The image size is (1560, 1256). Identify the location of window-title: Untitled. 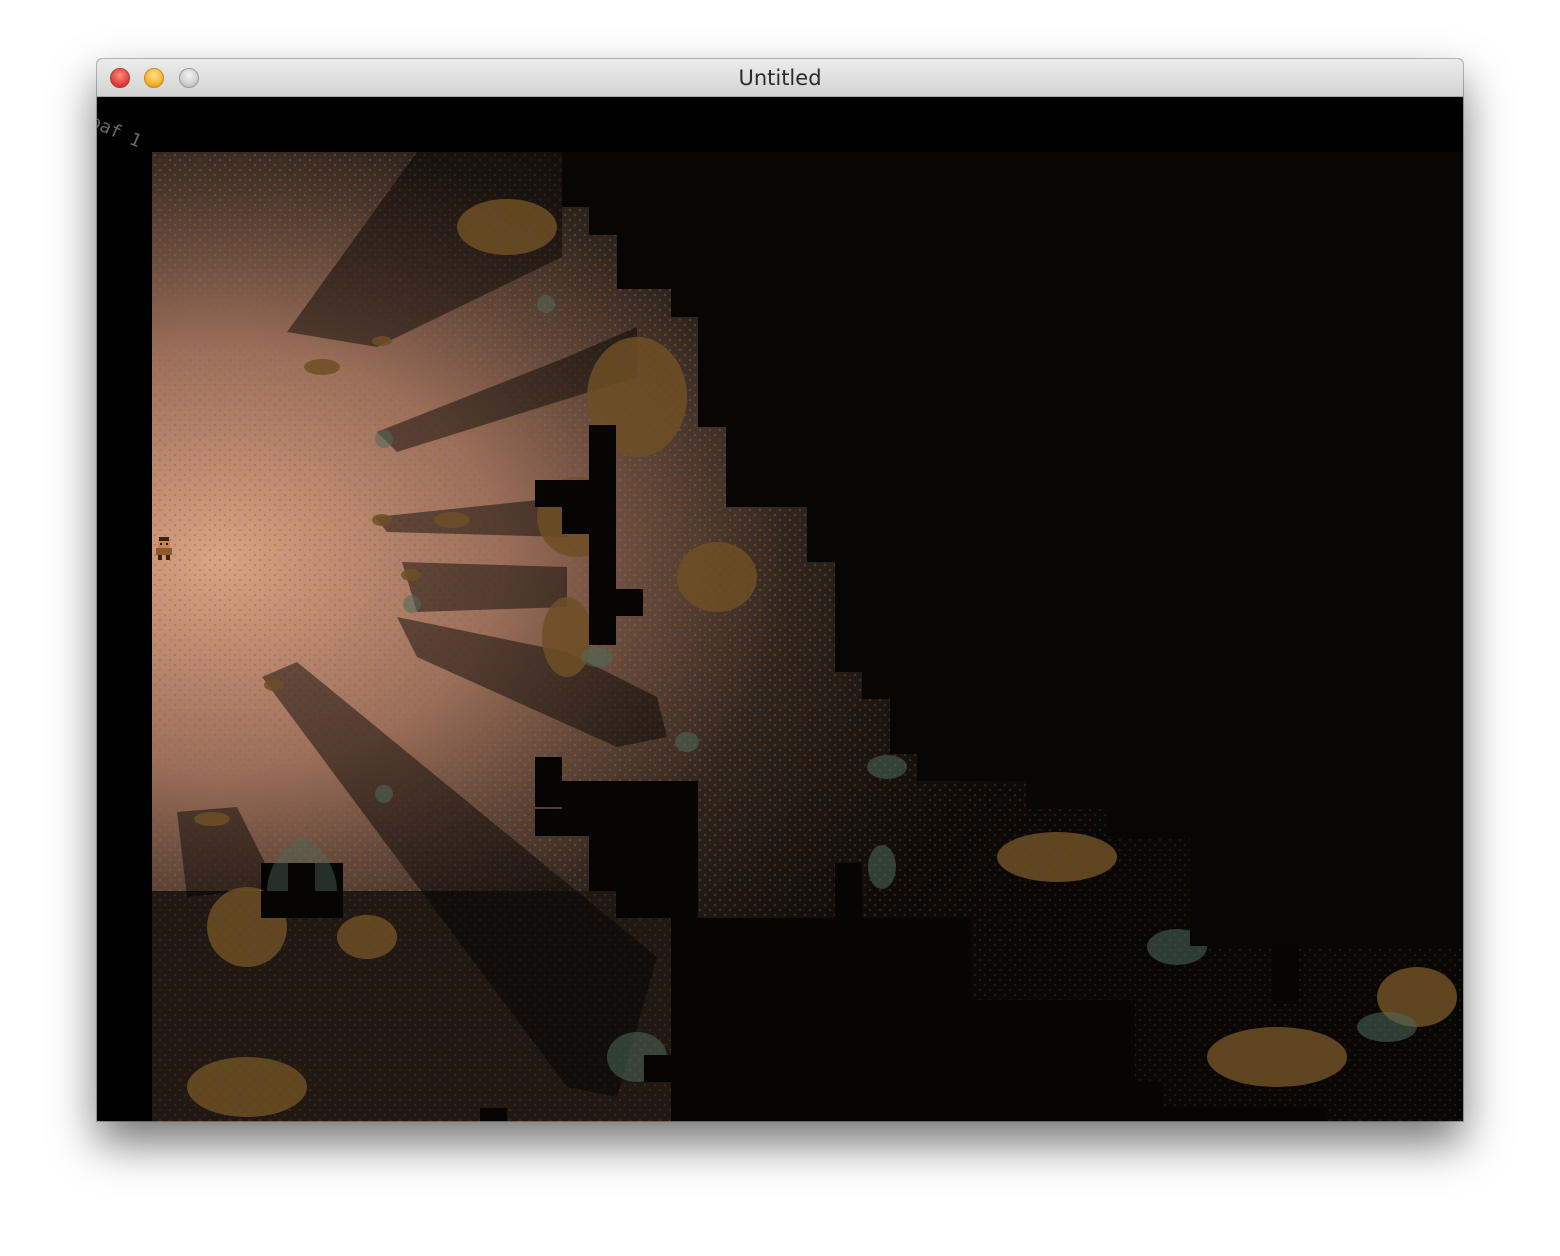
(780, 78).